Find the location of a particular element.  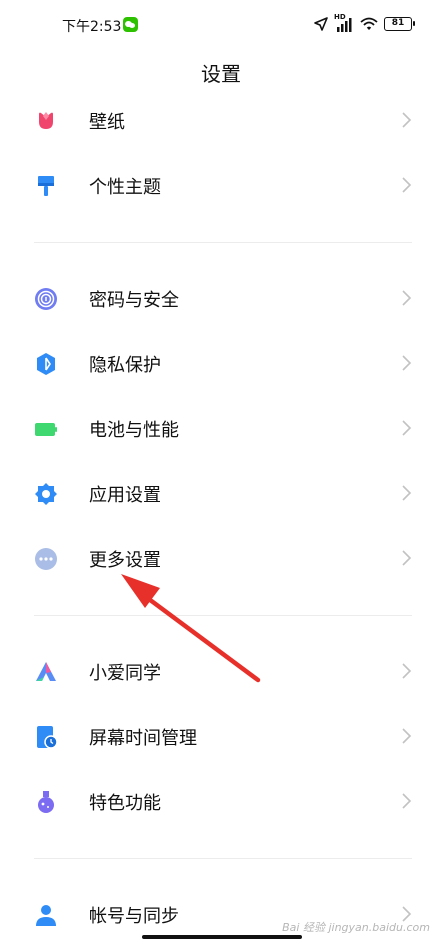

settings-item-label: 电池与性能 is located at coordinates (134, 430).